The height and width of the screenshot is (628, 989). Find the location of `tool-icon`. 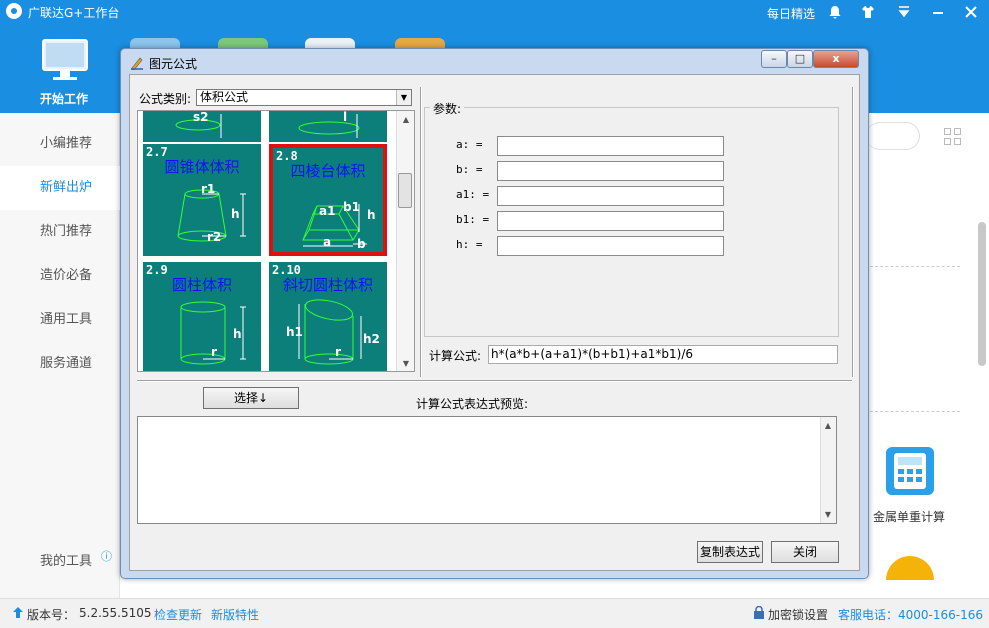

tool-icon is located at coordinates (910, 568).